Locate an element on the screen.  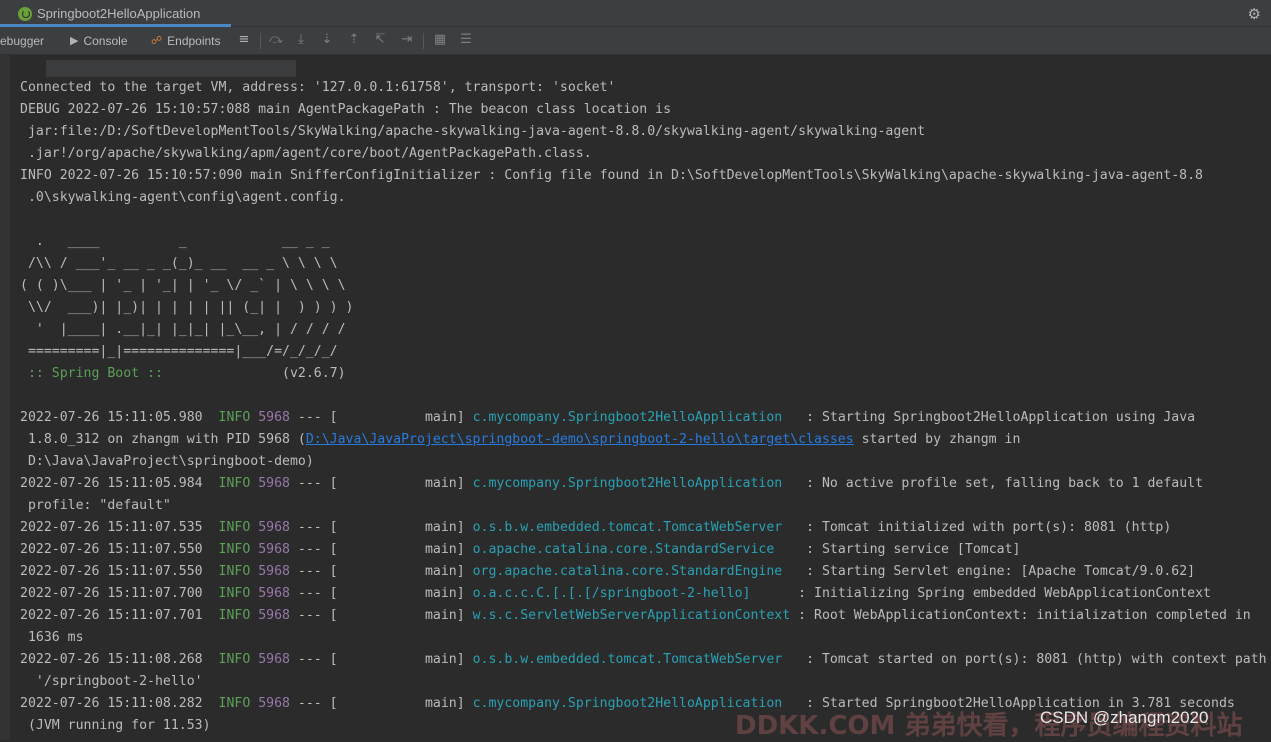
run-tab-springboot2helloapplication: Springboot2HelloApplication is located at coordinates (115, 13).